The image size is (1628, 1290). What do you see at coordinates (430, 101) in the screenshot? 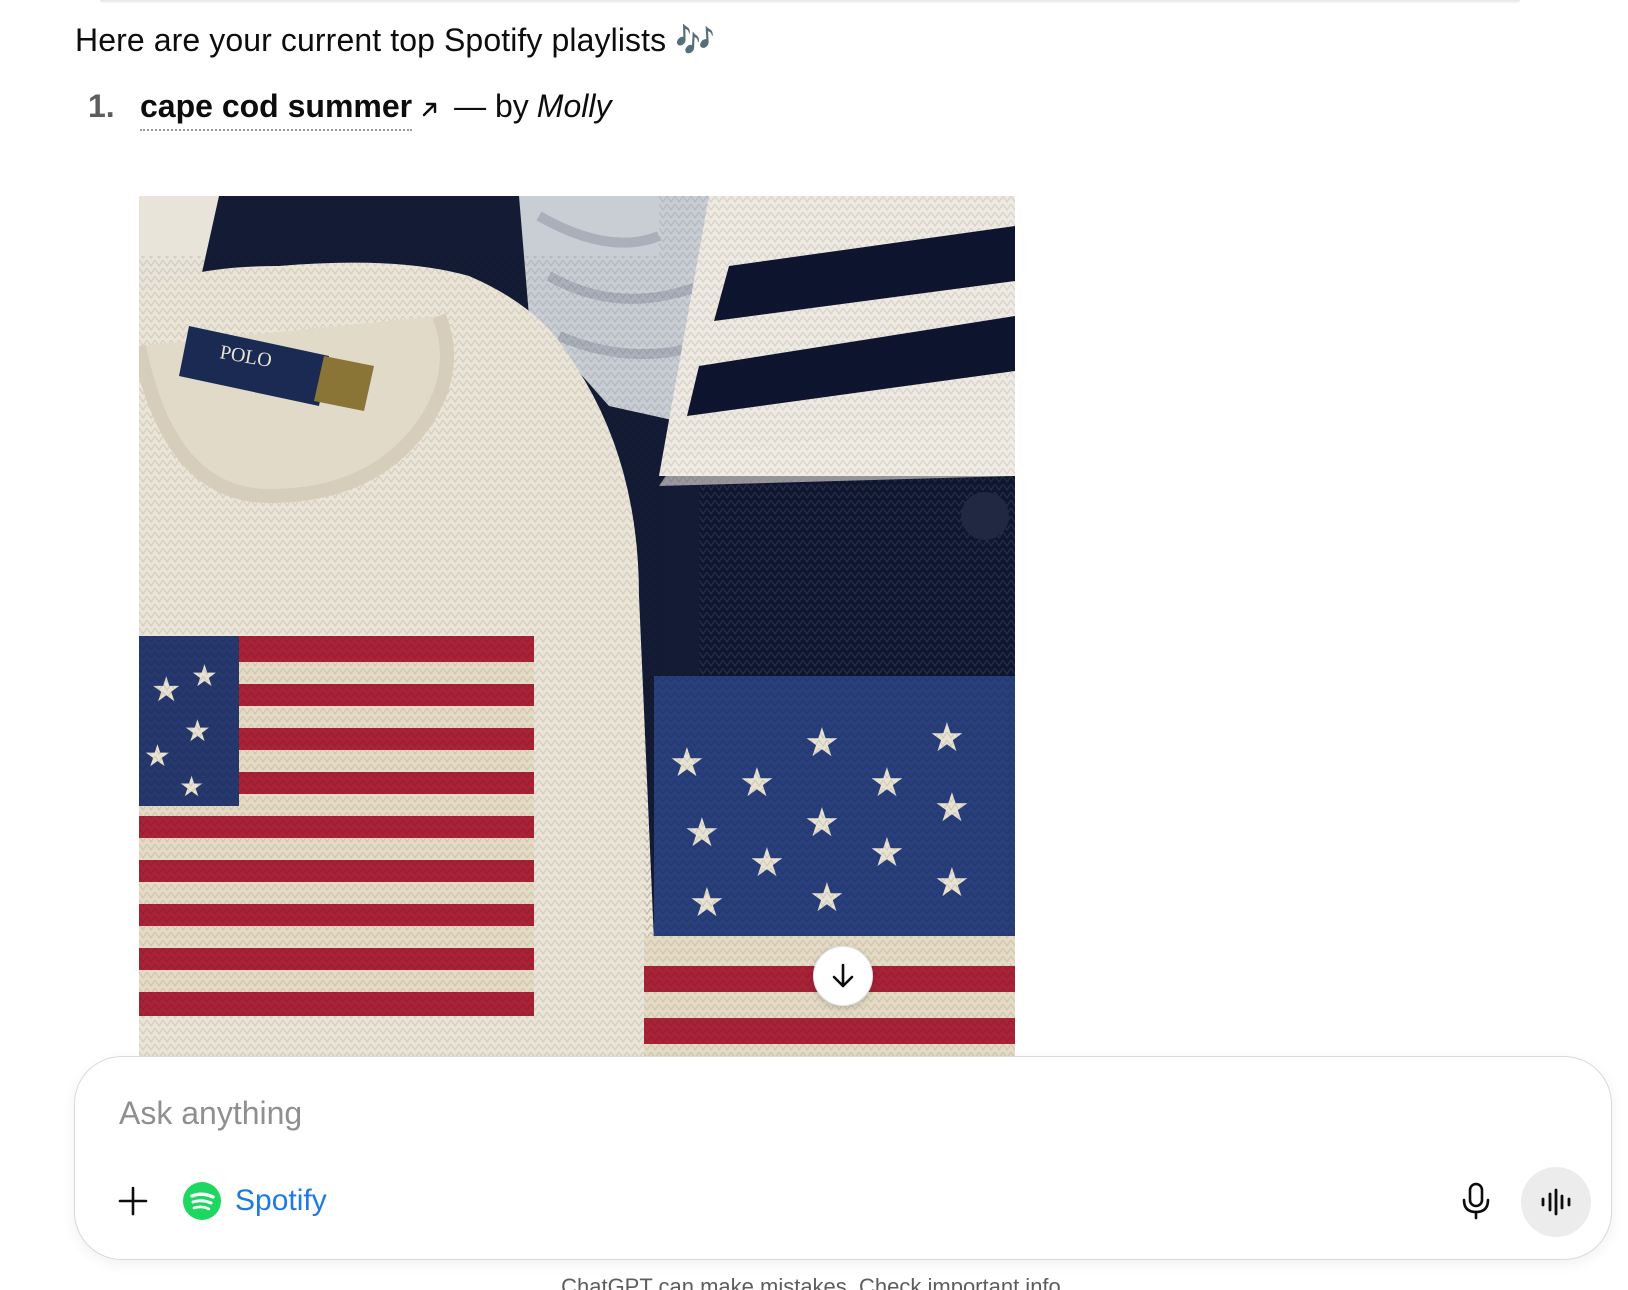
I see `external-link-icon` at bounding box center [430, 101].